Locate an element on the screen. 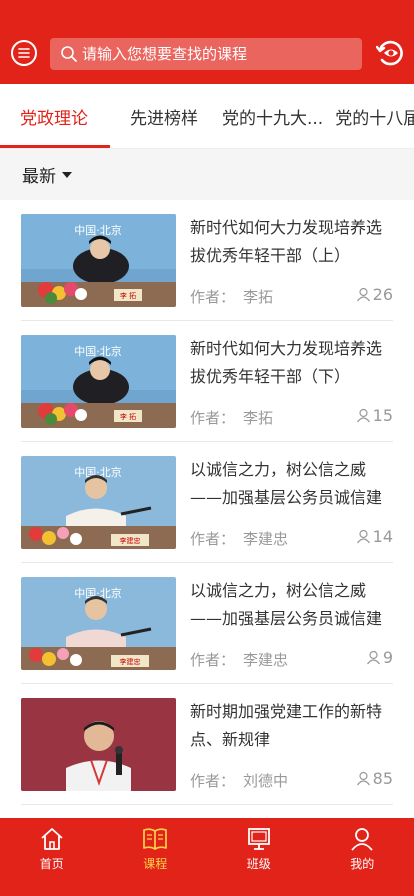  menu-icon is located at coordinates (24, 53).